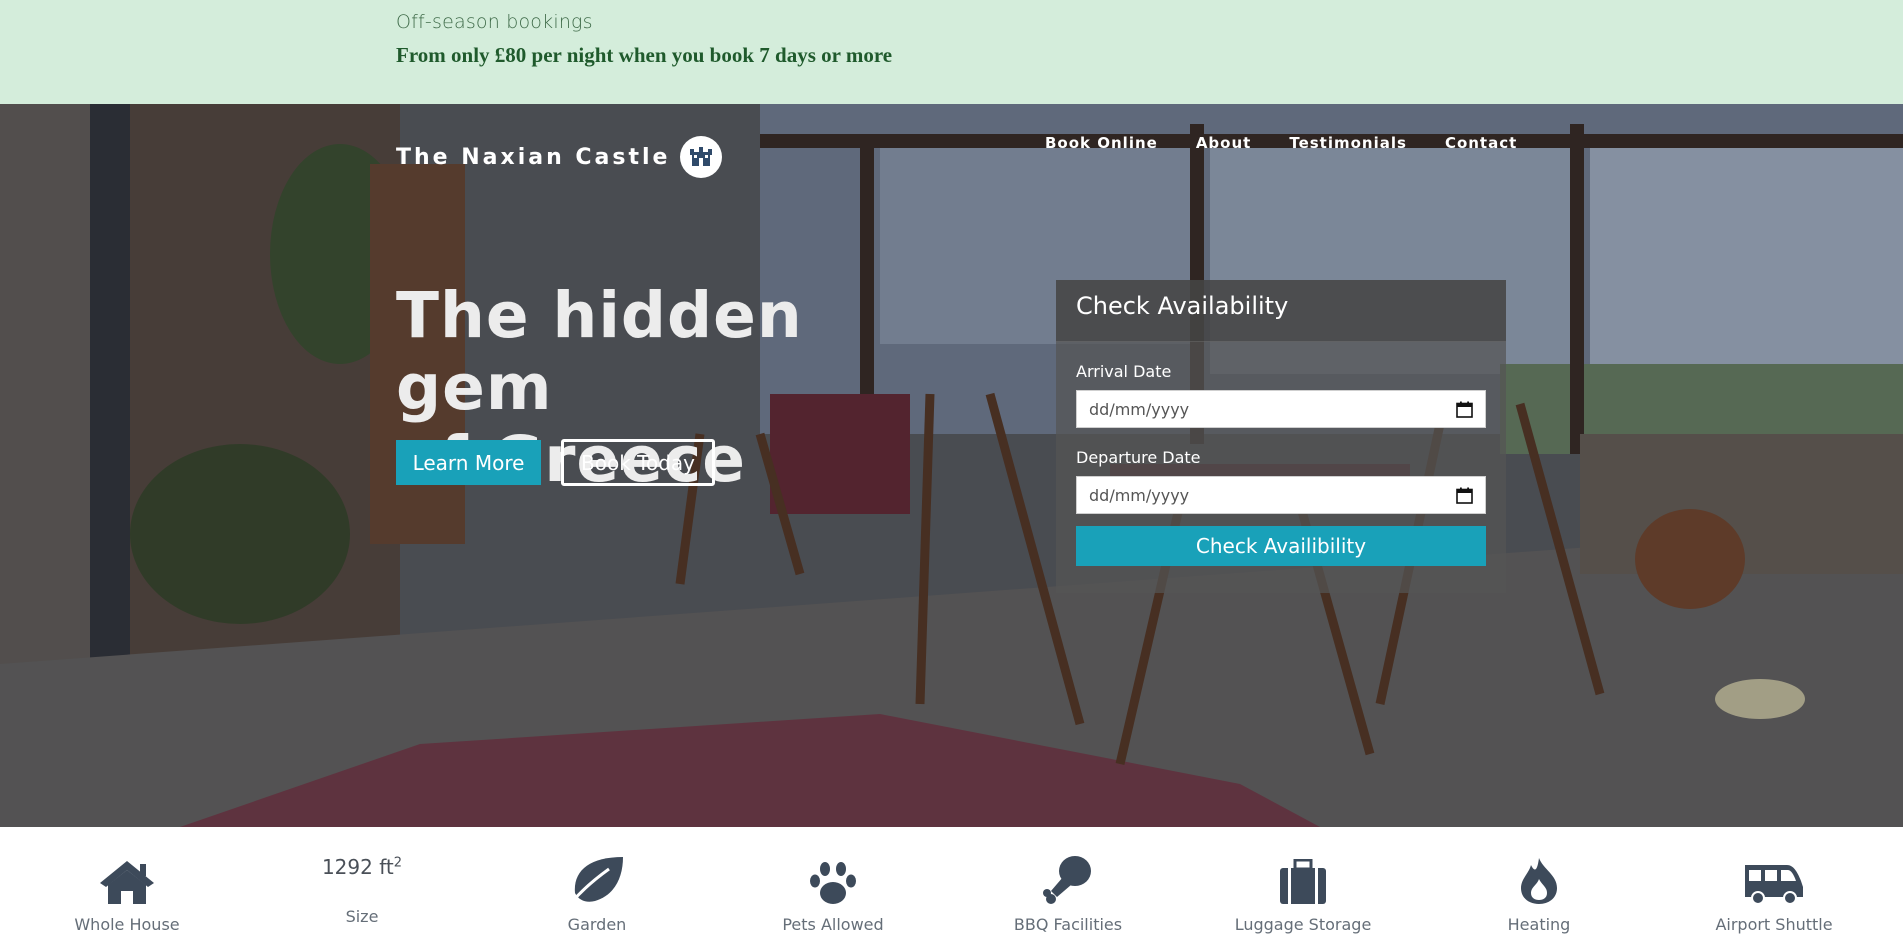  Describe the element at coordinates (597, 924) in the screenshot. I see `amenity-label: Garden` at that location.